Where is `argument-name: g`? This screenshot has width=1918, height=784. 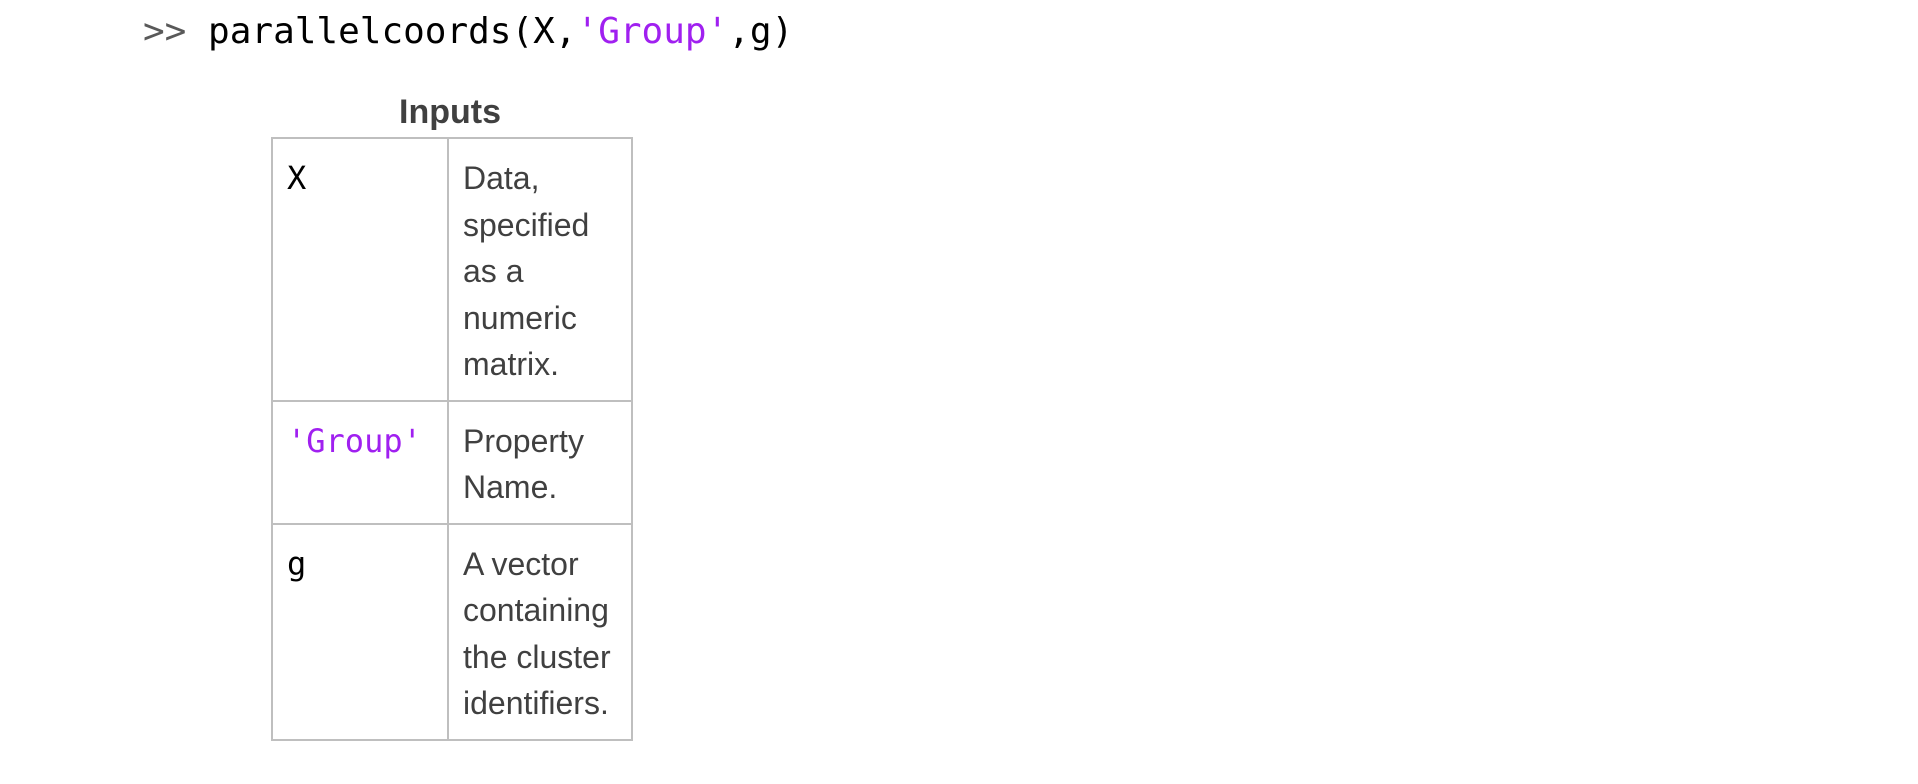
argument-name: g is located at coordinates (360, 631).